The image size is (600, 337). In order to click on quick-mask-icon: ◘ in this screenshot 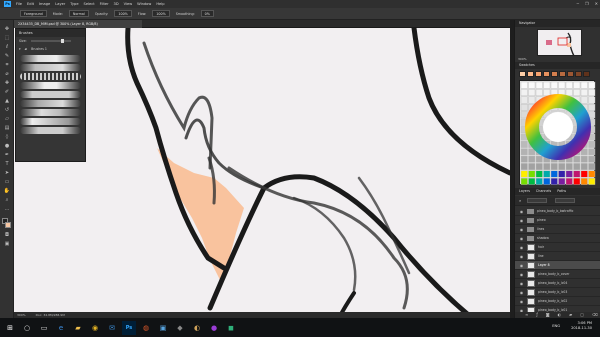, I will do `click(7, 235)`.